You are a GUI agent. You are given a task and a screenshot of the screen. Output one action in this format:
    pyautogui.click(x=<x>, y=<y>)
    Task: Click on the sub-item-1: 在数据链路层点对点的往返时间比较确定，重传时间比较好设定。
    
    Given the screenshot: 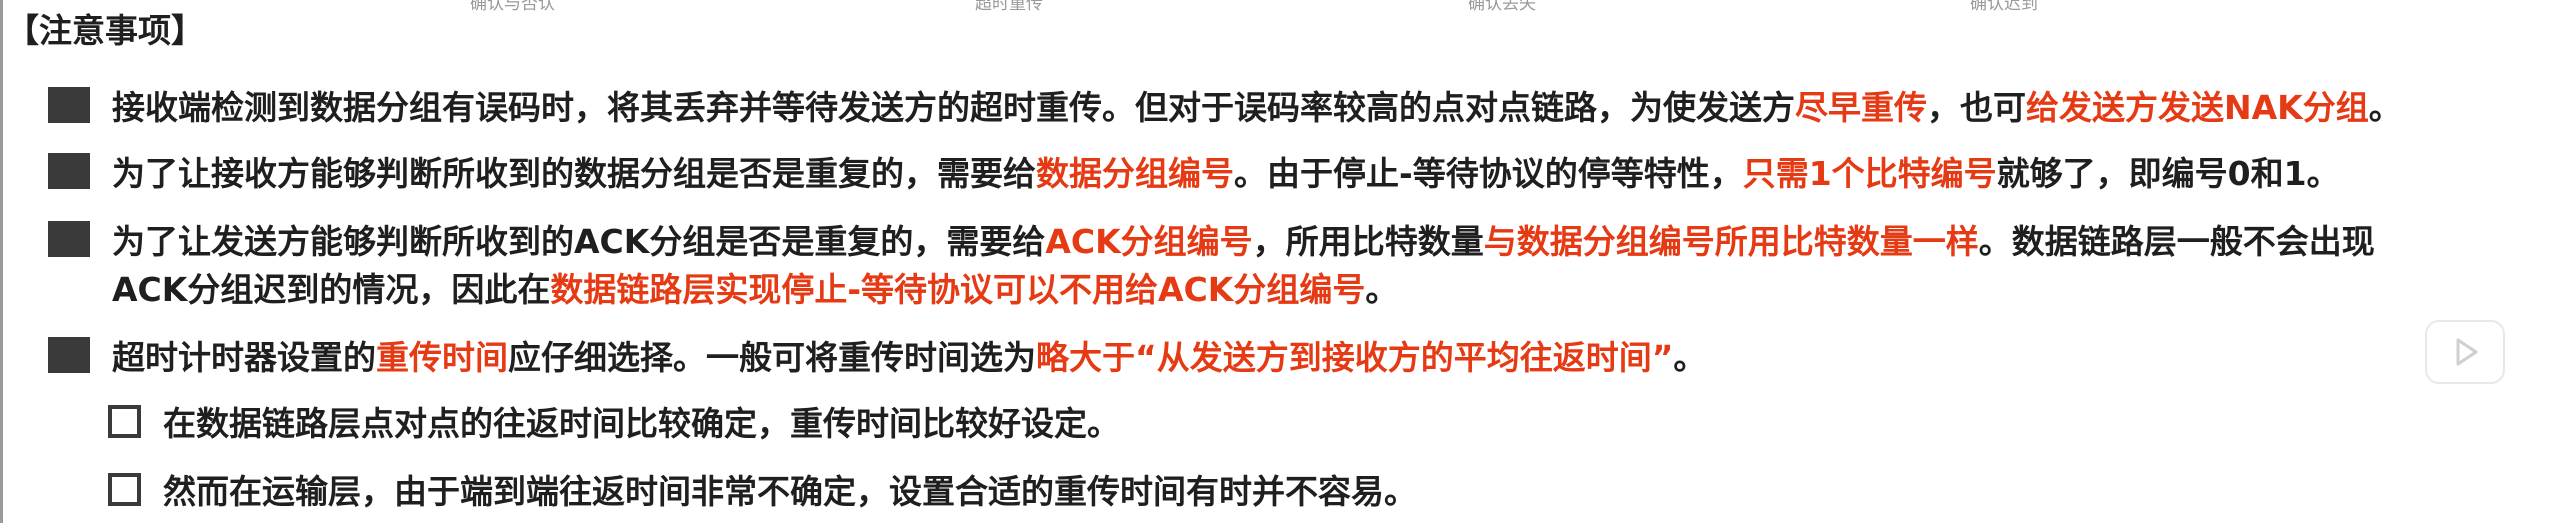 What is the action you would take?
    pyautogui.click(x=614, y=424)
    